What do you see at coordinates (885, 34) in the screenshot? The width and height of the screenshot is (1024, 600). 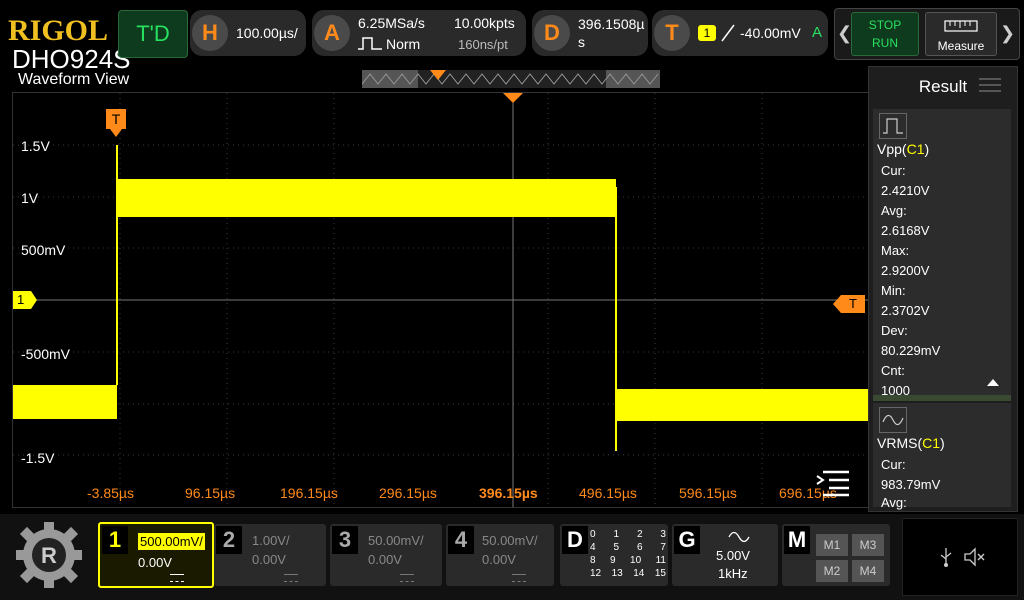 I see `stop-run-button: STOP RUN` at bounding box center [885, 34].